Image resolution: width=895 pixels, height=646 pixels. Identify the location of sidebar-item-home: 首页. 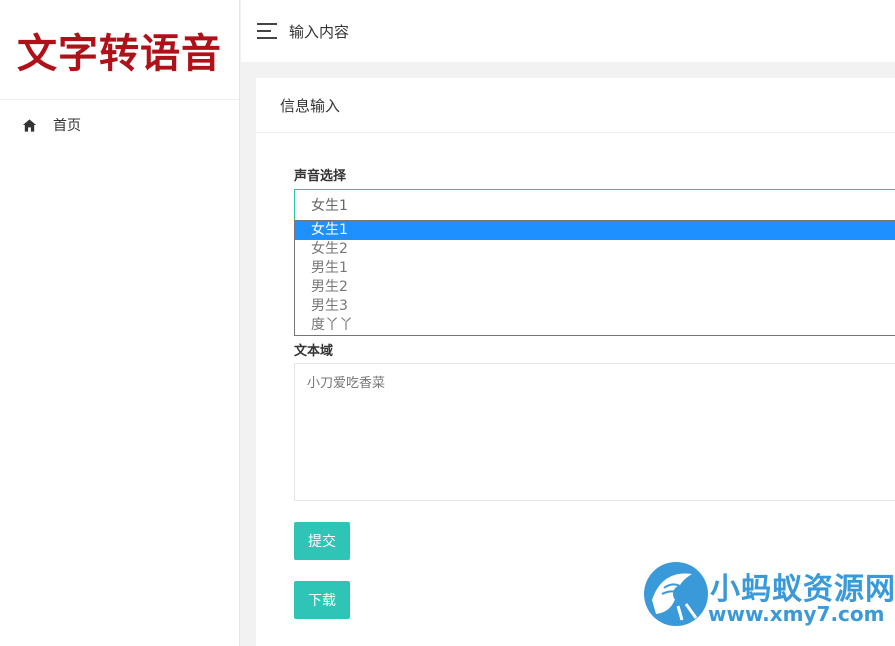
(119, 125).